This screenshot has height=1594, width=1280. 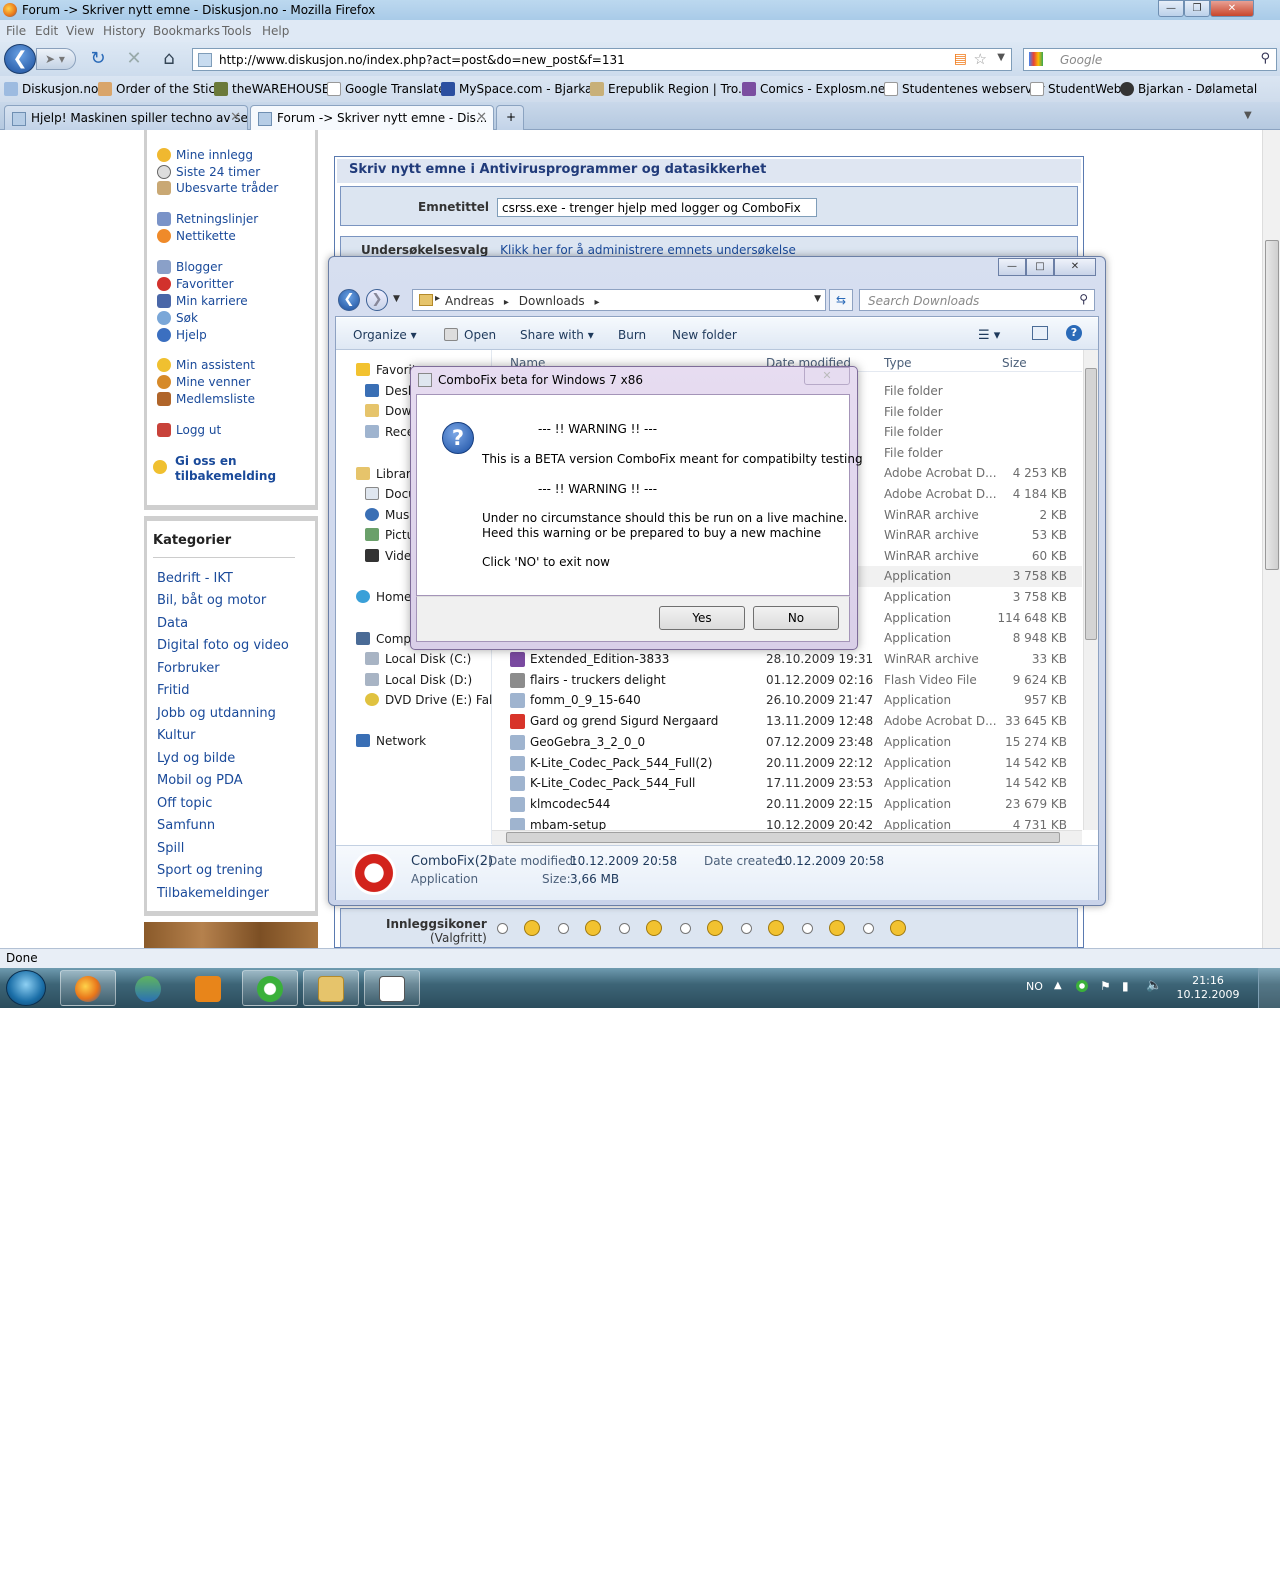 What do you see at coordinates (196, 236) in the screenshot?
I see `sidebar-item-nettikette: Nettikette` at bounding box center [196, 236].